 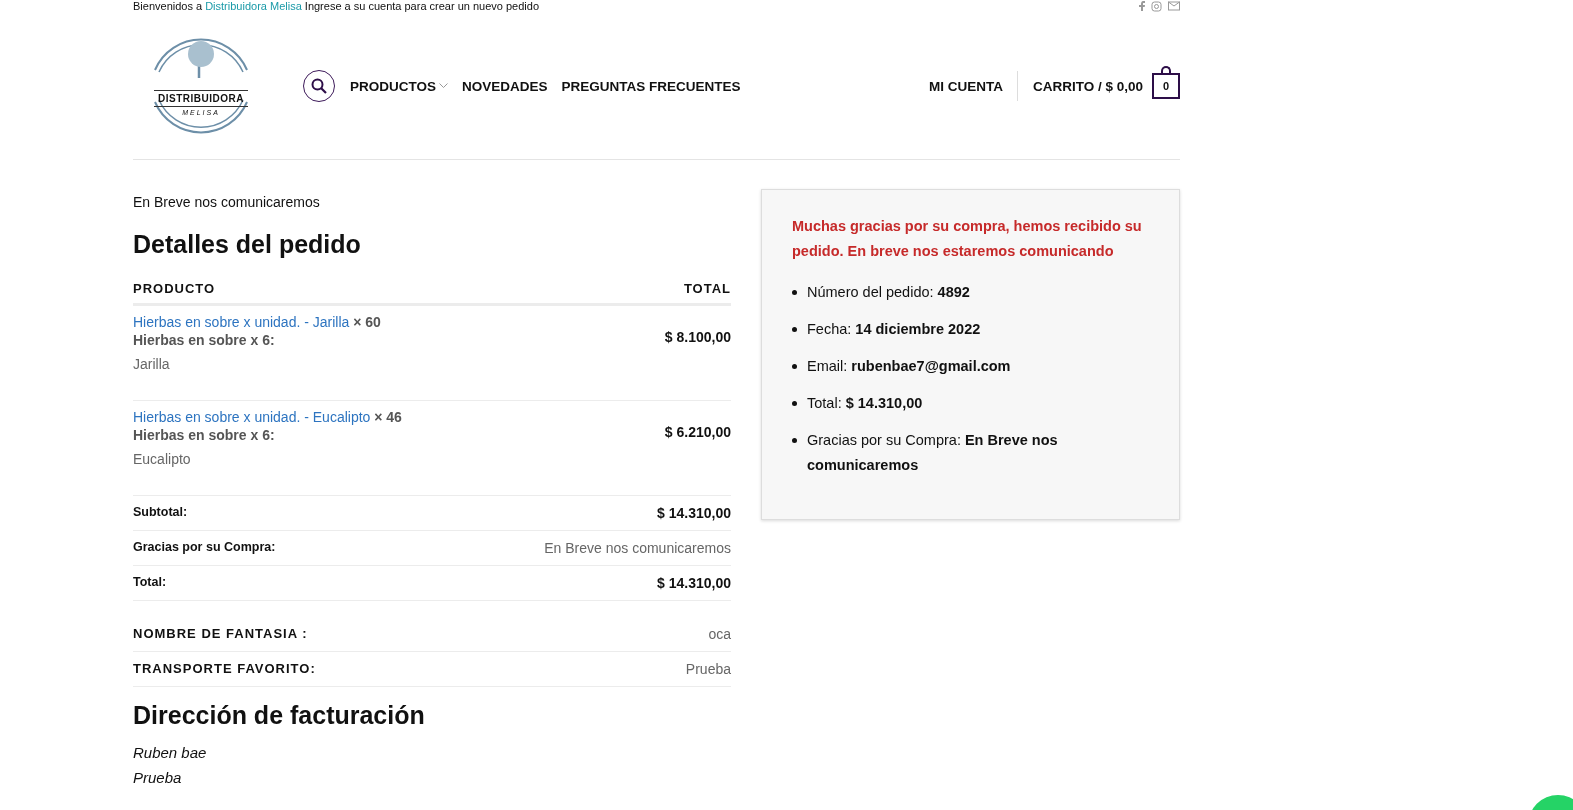 What do you see at coordinates (399, 86) in the screenshot?
I see `nav-link: PRODUCTOS` at bounding box center [399, 86].